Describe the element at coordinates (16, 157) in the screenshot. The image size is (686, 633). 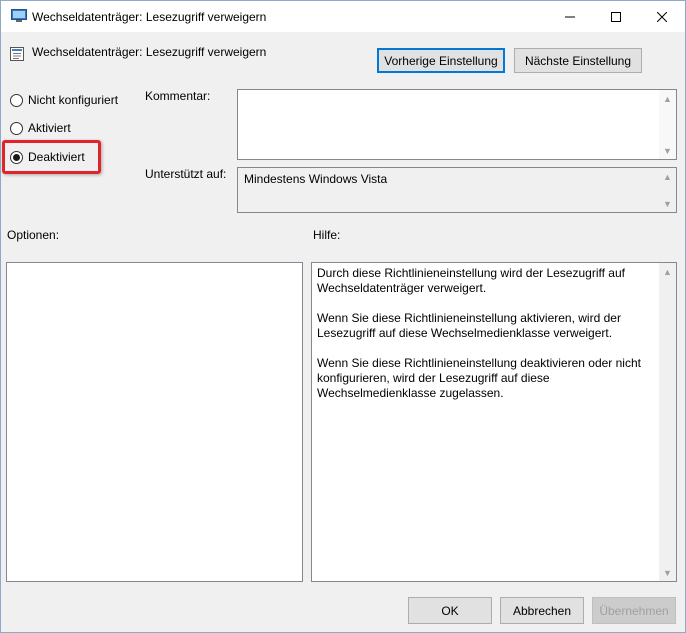
I see `radio-indicator-selected` at that location.